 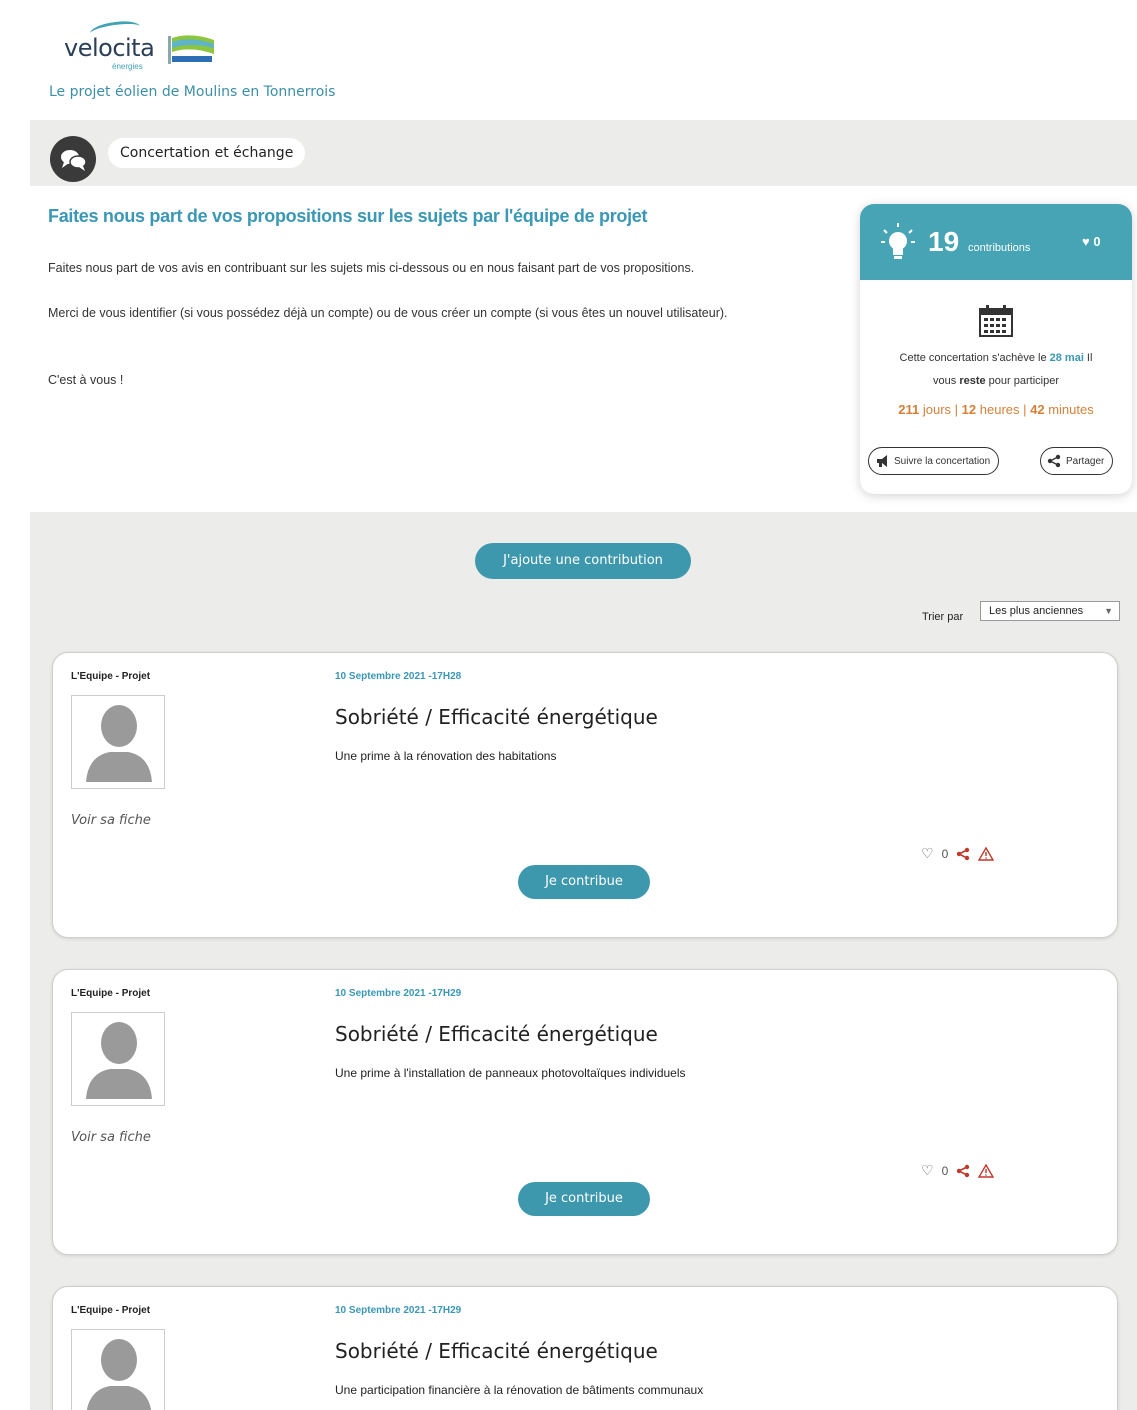 I want to click on end-date: 28 mai, so click(x=1066, y=358).